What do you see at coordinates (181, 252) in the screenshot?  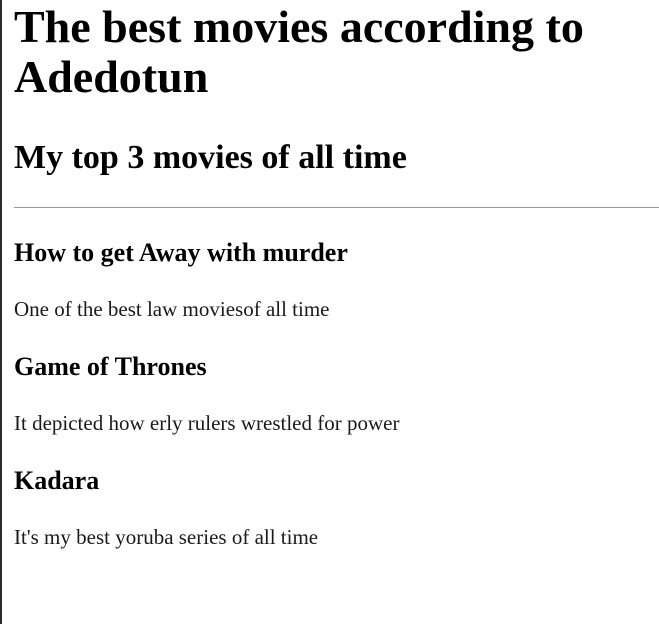 I see `movie-title: How to get Away with murder` at bounding box center [181, 252].